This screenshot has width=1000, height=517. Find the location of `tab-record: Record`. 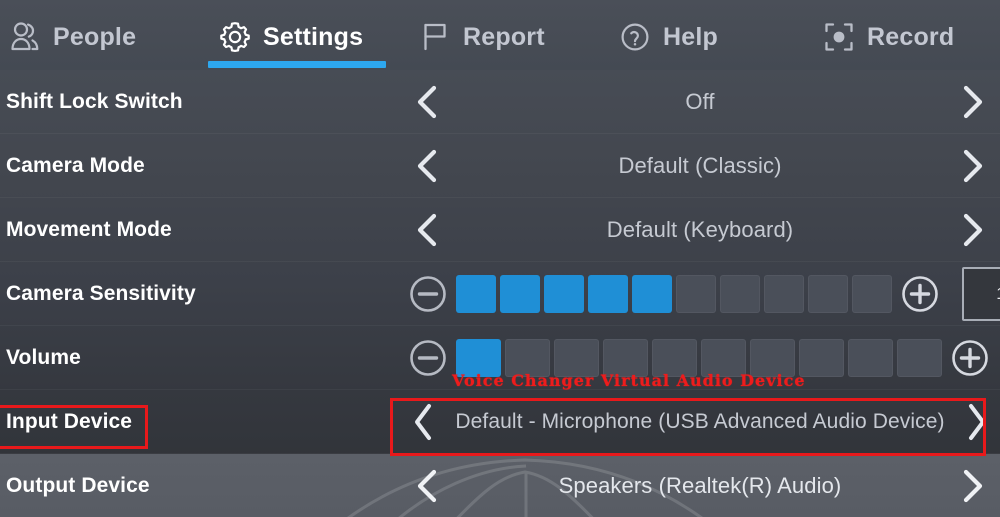

tab-record: Record is located at coordinates (900, 37).